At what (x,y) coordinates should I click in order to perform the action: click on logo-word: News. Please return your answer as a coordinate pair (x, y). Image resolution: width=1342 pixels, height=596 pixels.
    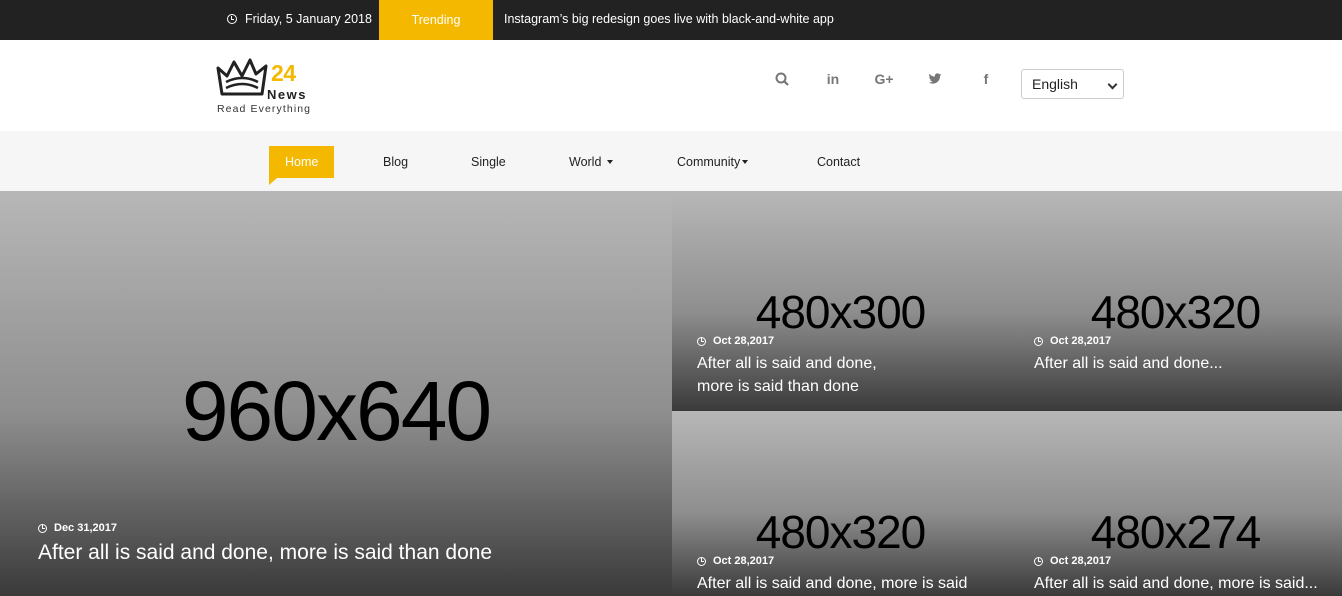
    Looking at the image, I should click on (287, 94).